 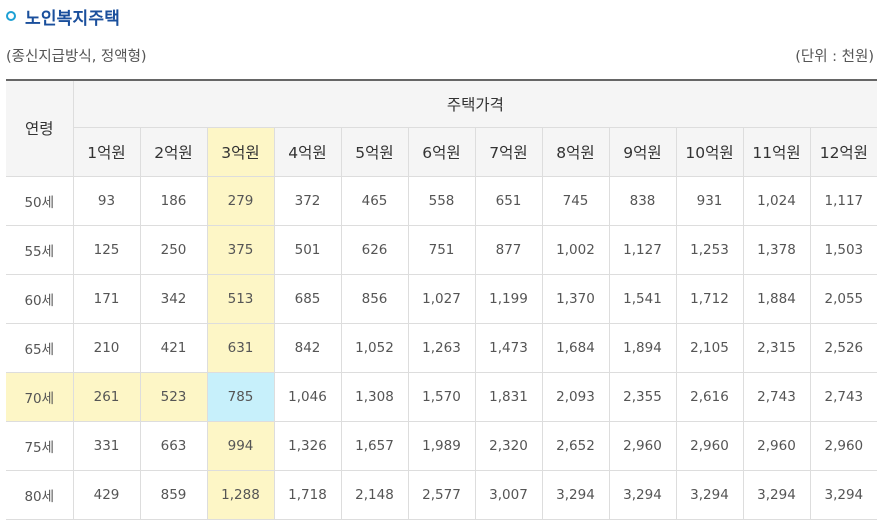 I want to click on amount-cell: 2,616, so click(x=709, y=396).